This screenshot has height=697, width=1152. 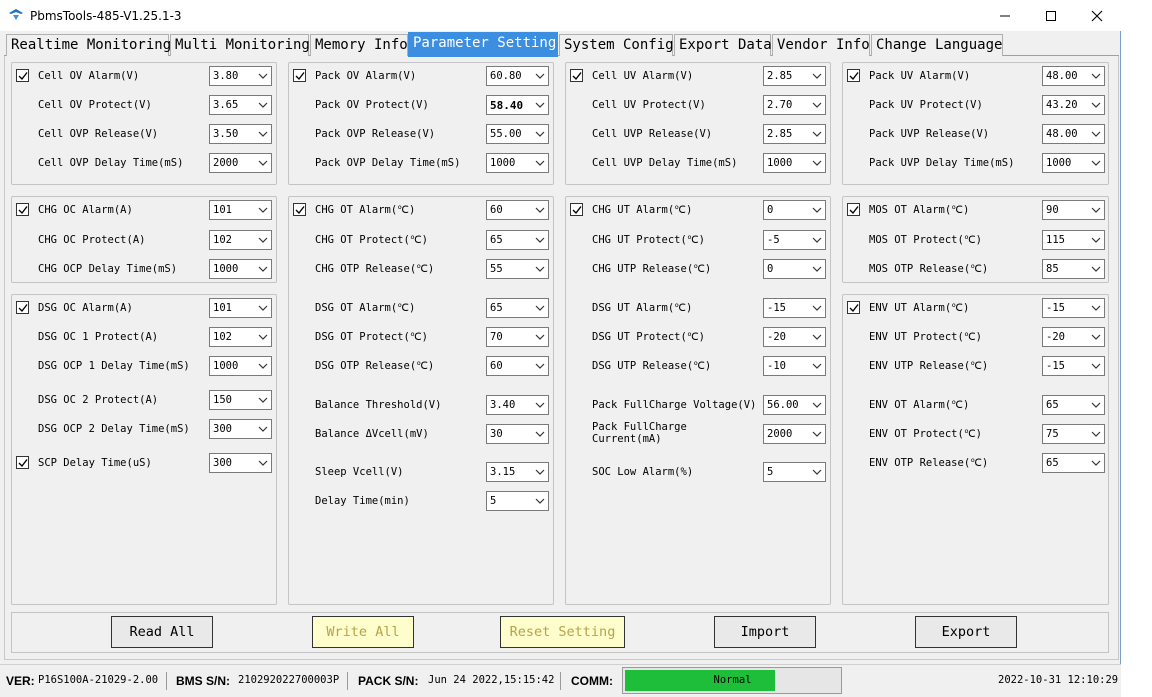 What do you see at coordinates (794, 240) in the screenshot?
I see `param-value-combobox: -5` at bounding box center [794, 240].